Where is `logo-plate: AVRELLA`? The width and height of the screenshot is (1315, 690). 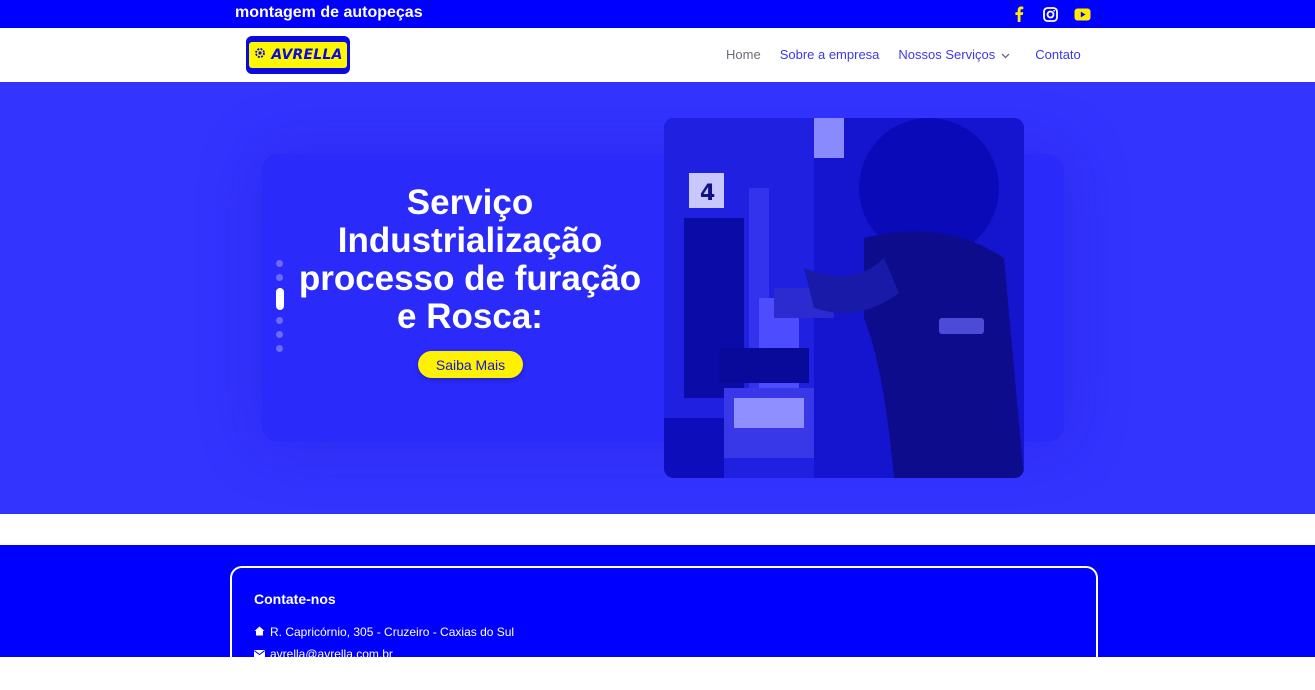 logo-plate: AVRELLA is located at coordinates (298, 55).